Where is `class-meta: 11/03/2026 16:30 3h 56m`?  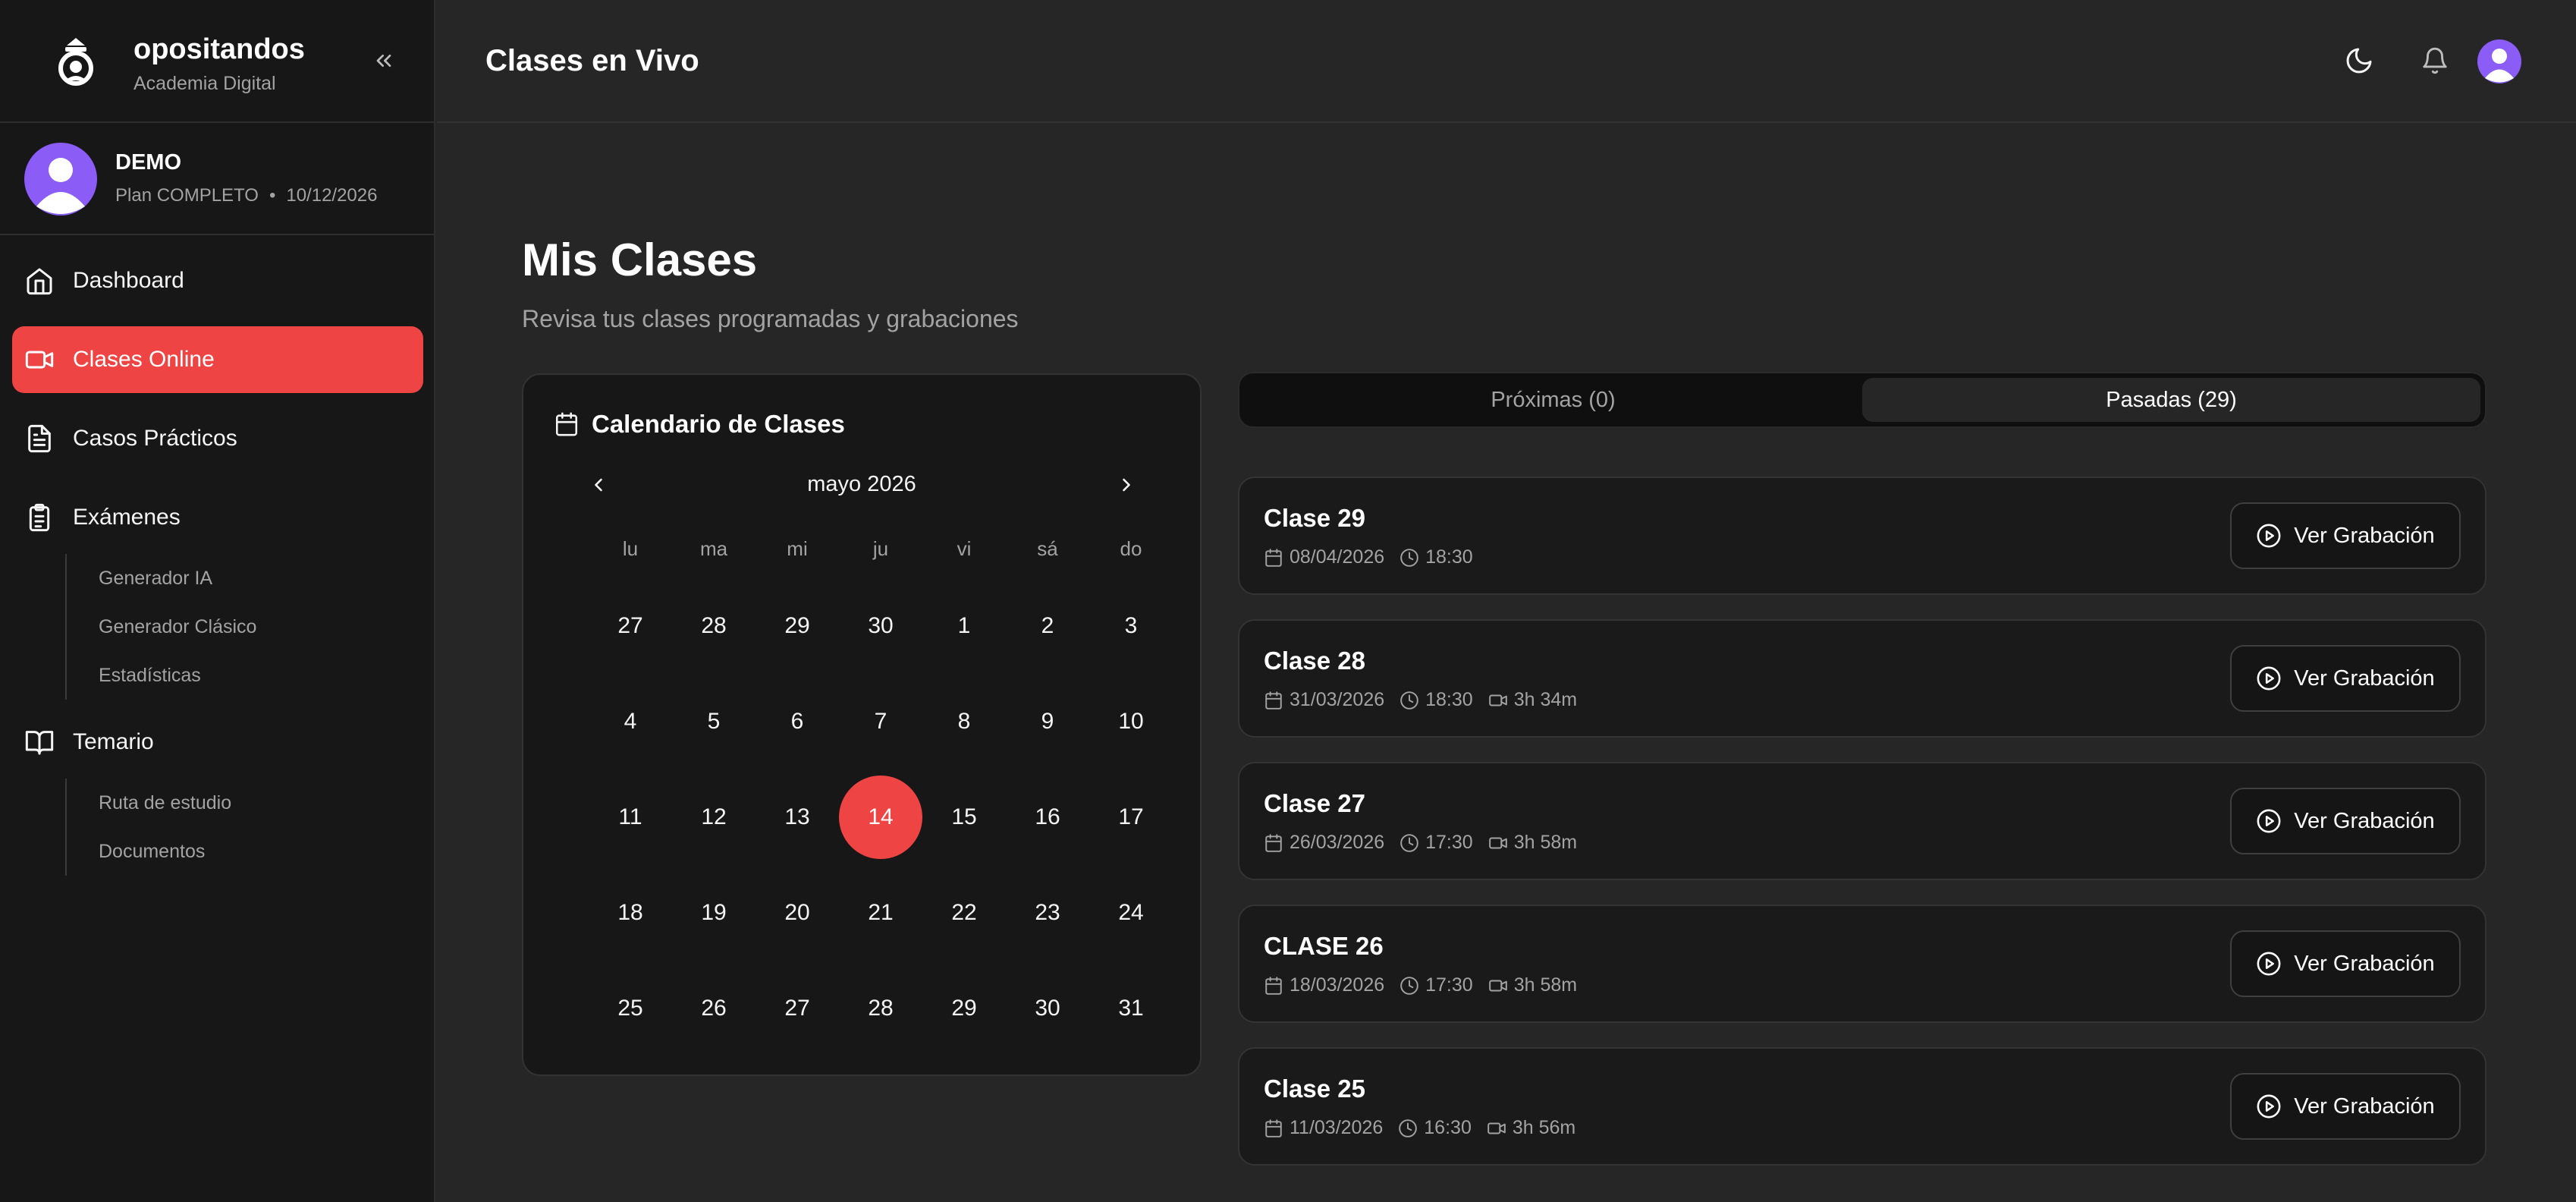 class-meta: 11/03/2026 16:30 3h 56m is located at coordinates (1427, 1128).